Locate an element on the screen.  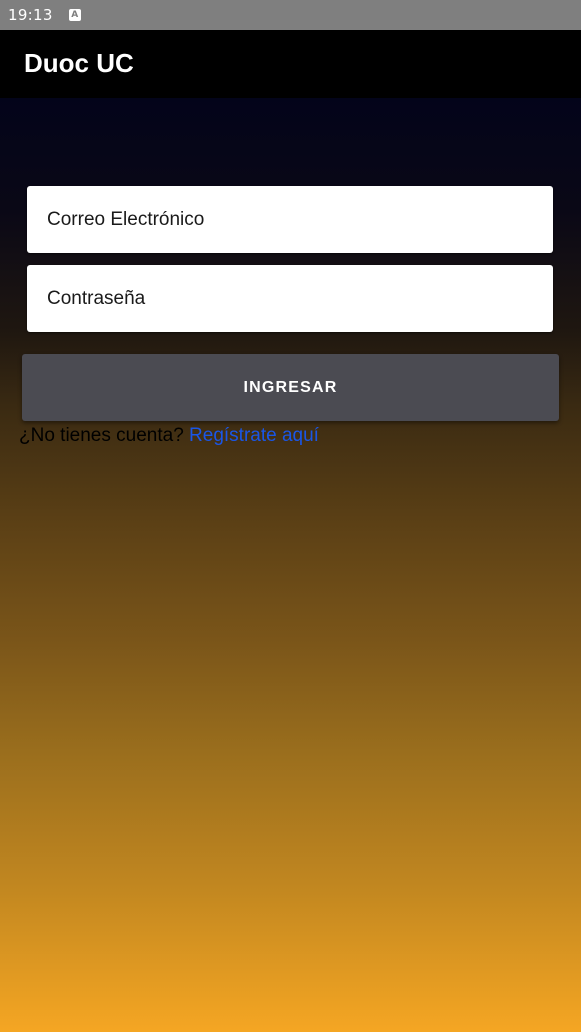
login-button: INGRESAR is located at coordinates (290, 387).